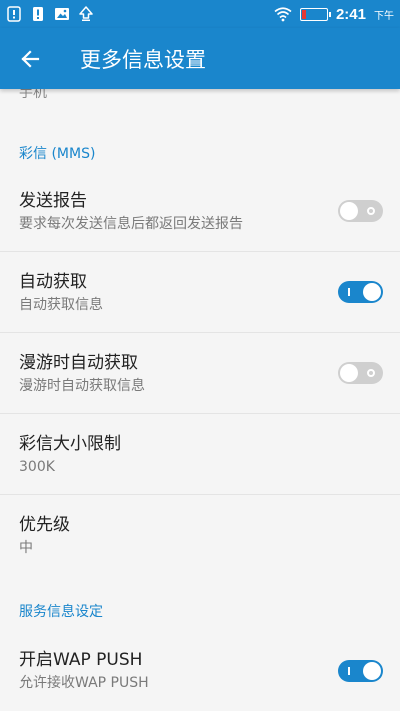 The image size is (400, 711). What do you see at coordinates (334, 14) in the screenshot?
I see `status-right: 2:41 下午` at bounding box center [334, 14].